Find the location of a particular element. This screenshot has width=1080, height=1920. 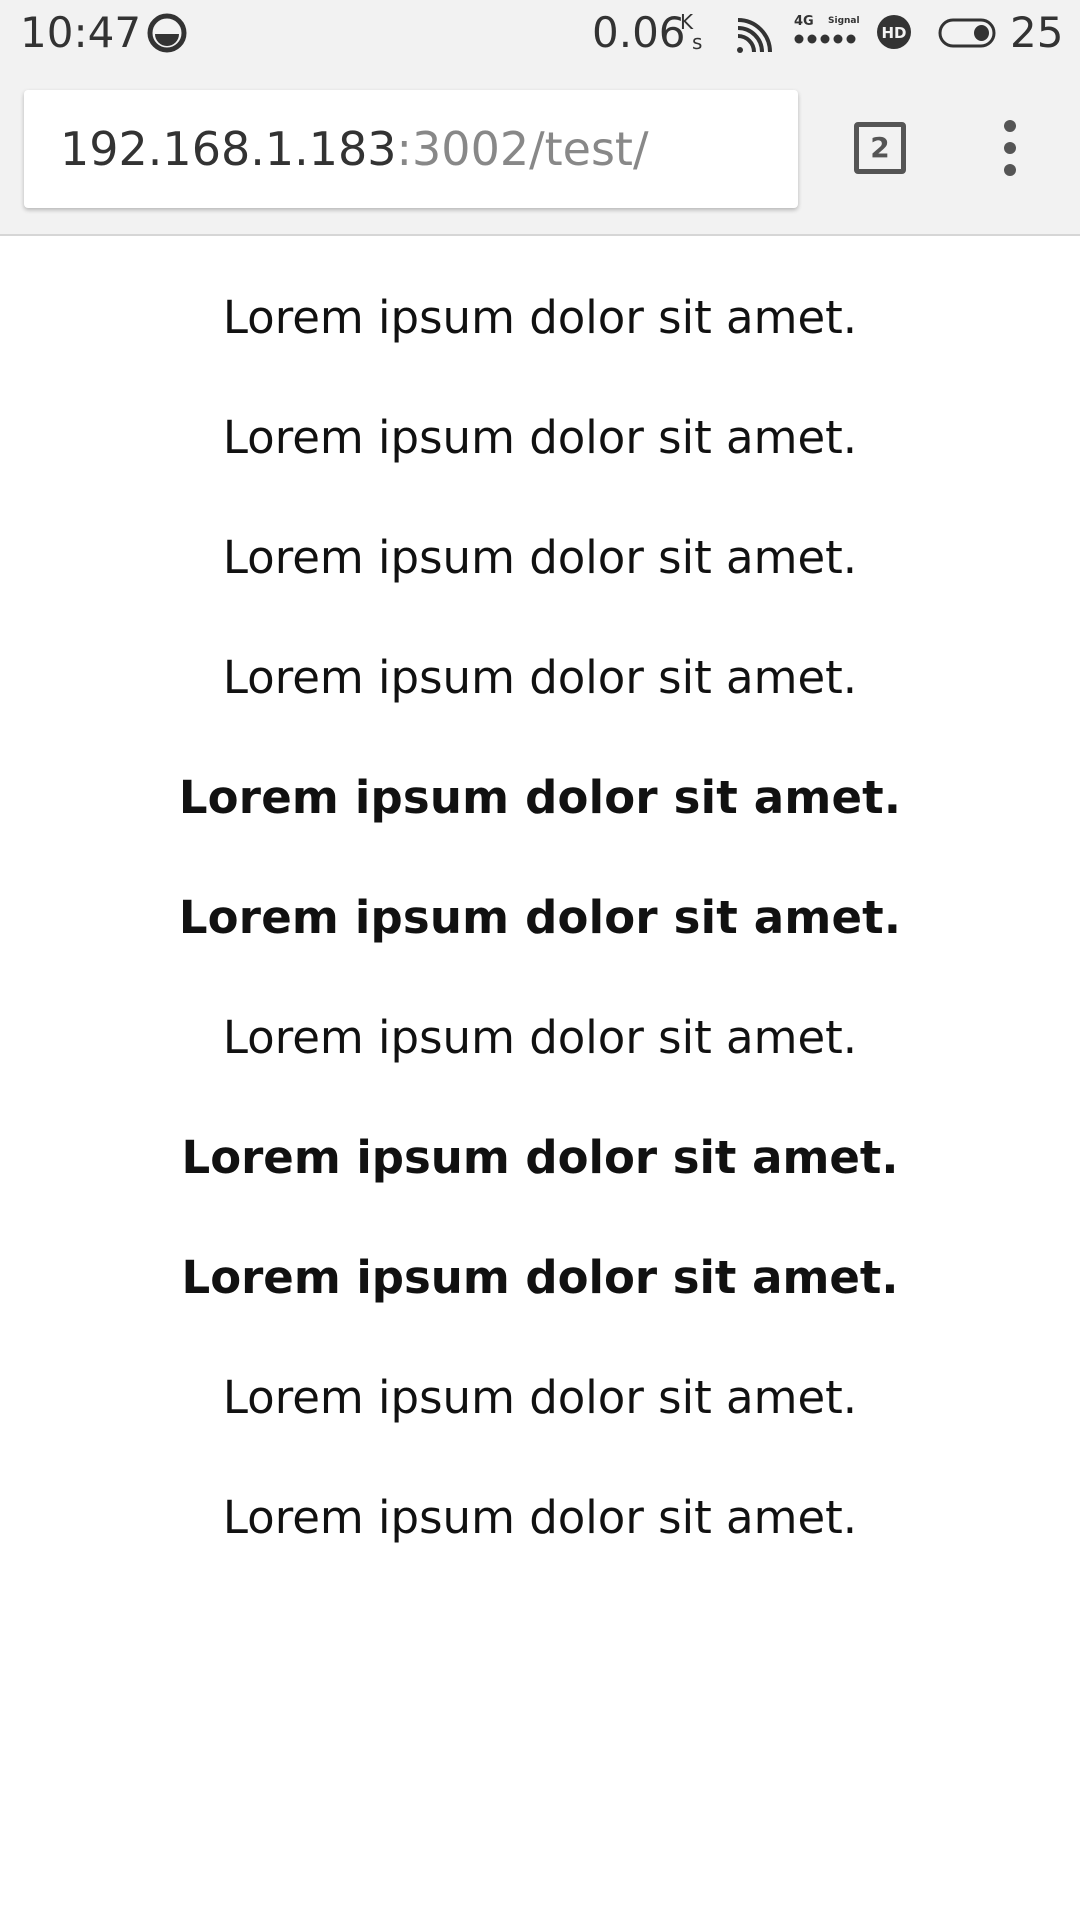

url-host: 192.168.1.183 is located at coordinates (228, 149).